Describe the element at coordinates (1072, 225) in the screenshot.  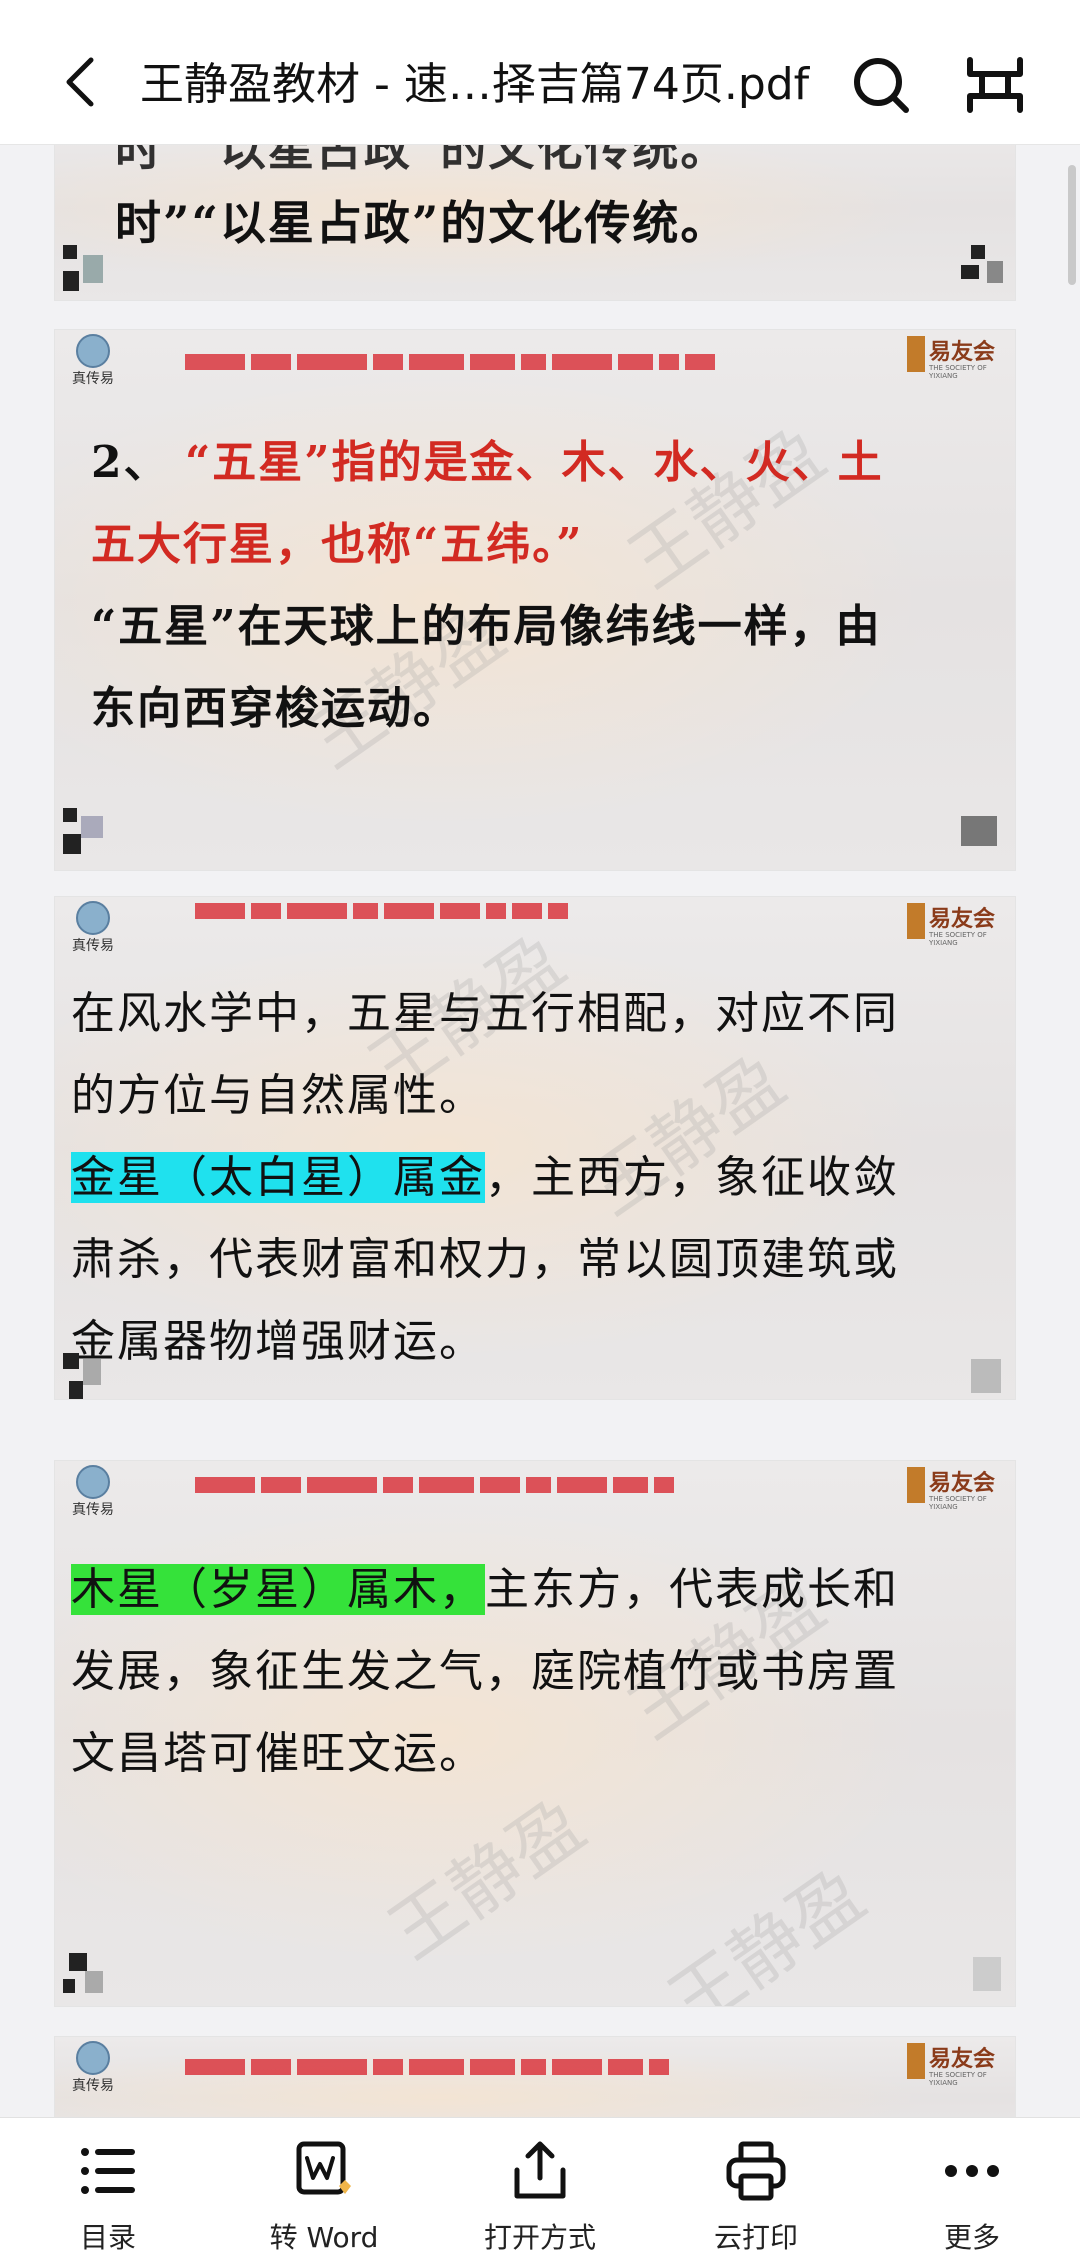
I see `vertical-scrollbar` at that location.